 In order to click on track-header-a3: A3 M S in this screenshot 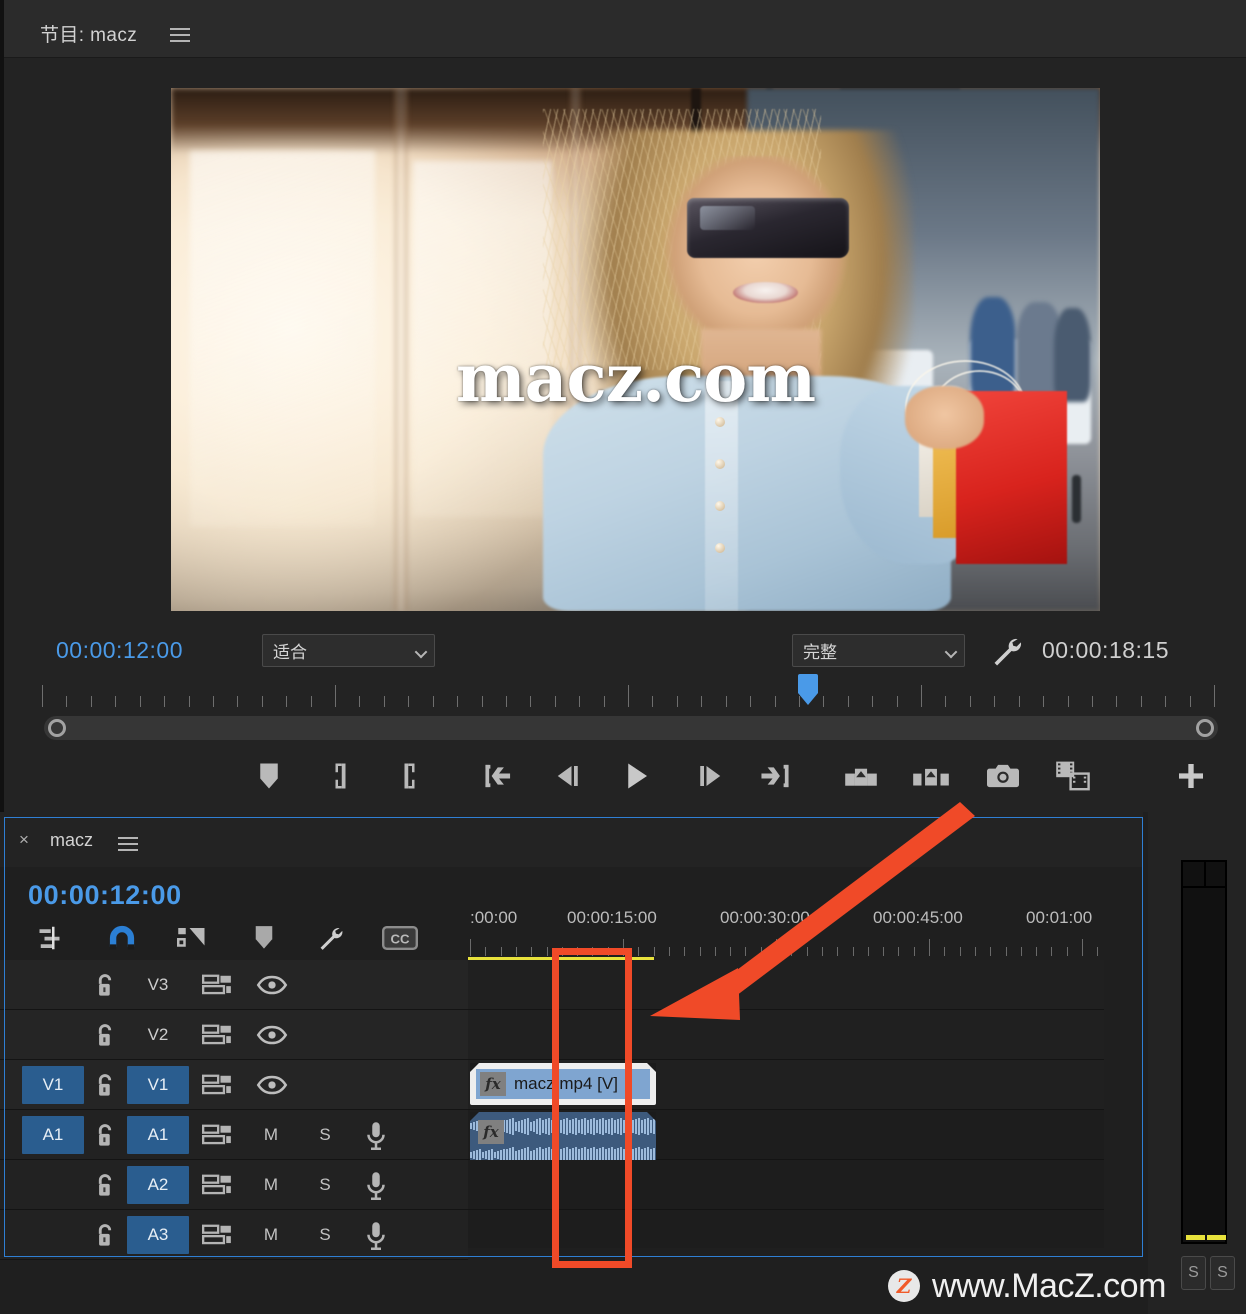, I will do `click(234, 1235)`.